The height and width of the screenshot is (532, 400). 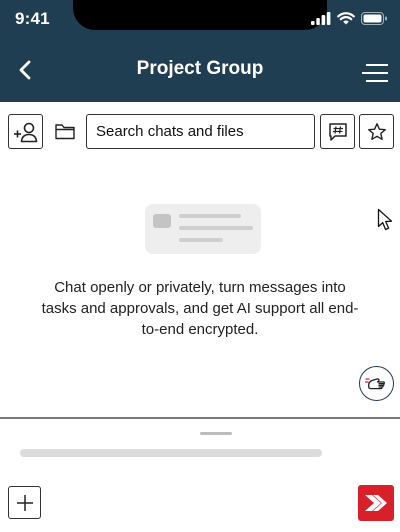 I want to click on composer-divider, so click(x=200, y=418).